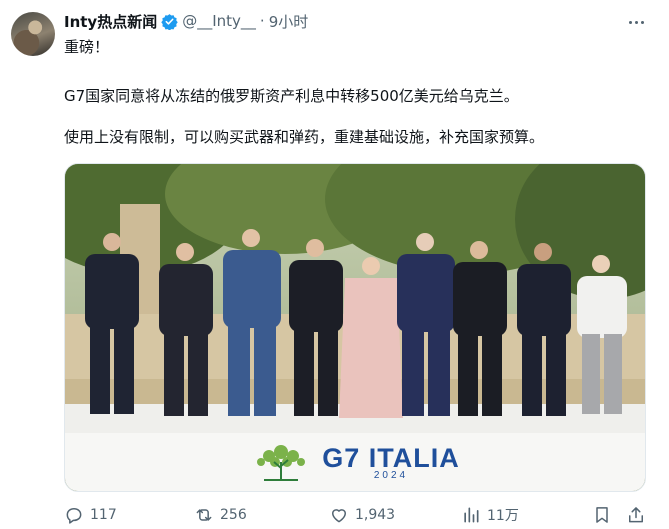  What do you see at coordinates (602, 515) in the screenshot?
I see `bookmark-icon` at bounding box center [602, 515].